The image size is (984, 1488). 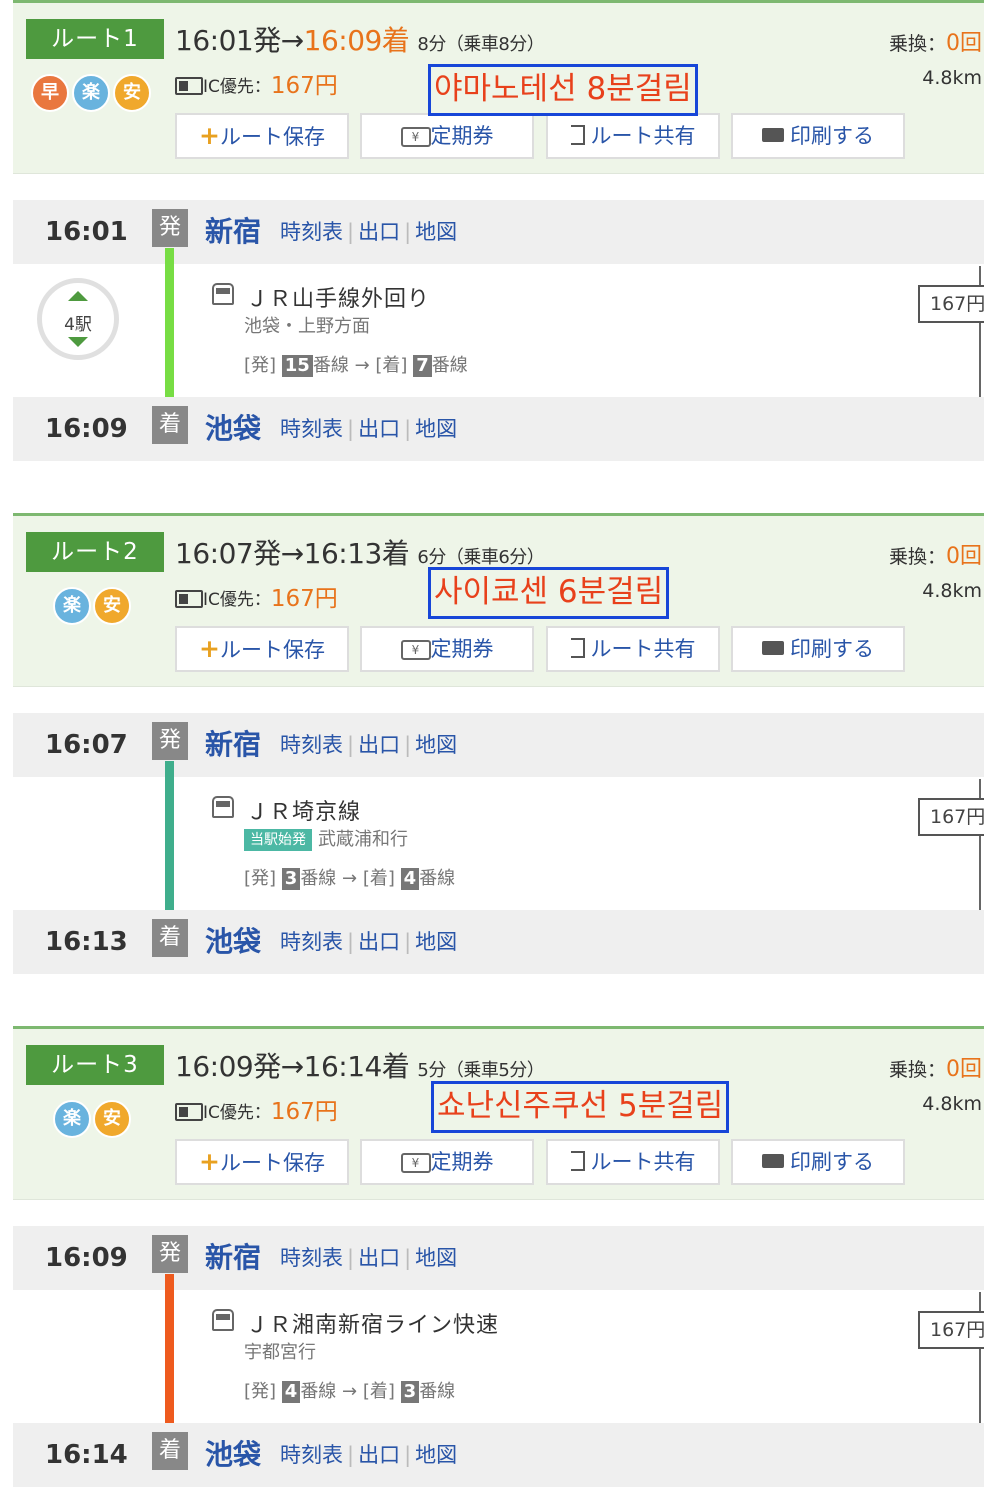 I want to click on route-label: ルート2, so click(x=95, y=552).